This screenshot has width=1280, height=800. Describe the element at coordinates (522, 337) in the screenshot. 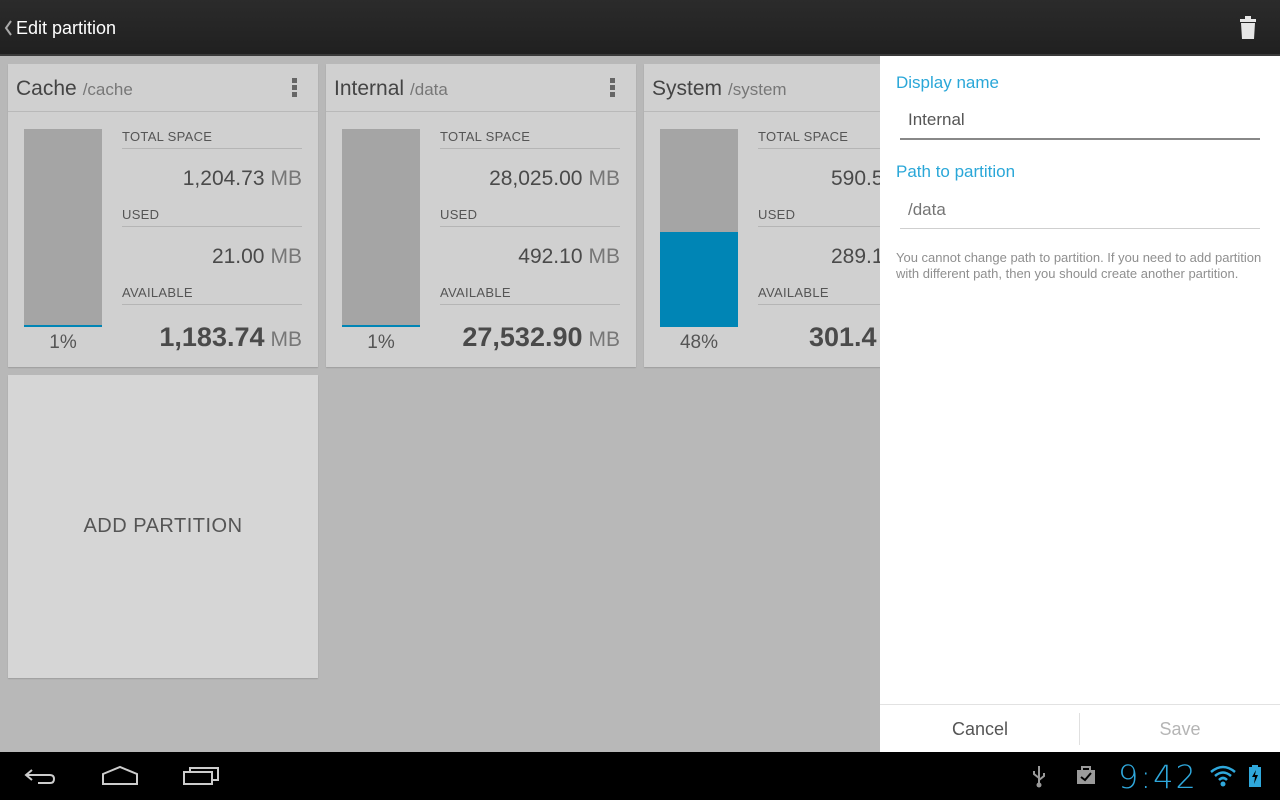

I see `available-number: 27,532.90` at that location.